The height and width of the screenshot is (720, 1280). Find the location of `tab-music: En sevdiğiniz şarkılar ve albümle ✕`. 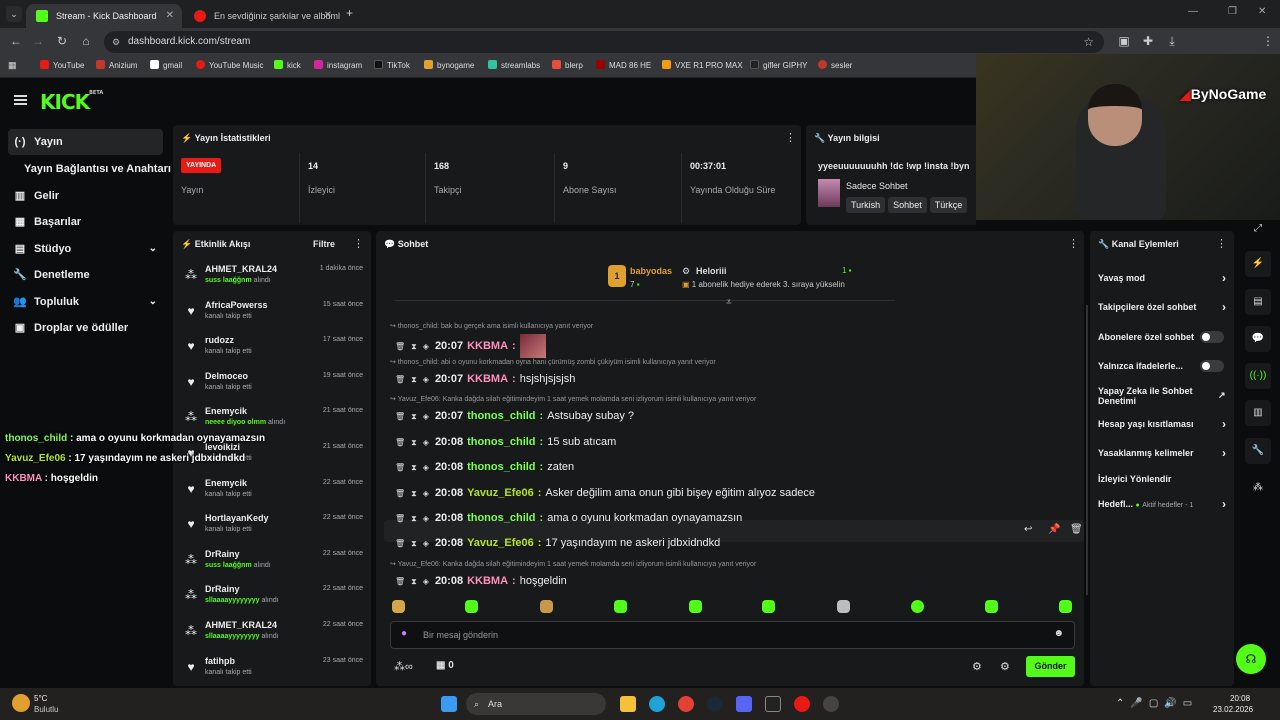

tab-music: En sevdiğiniz şarkılar ve albümle ✕ is located at coordinates (262, 16).